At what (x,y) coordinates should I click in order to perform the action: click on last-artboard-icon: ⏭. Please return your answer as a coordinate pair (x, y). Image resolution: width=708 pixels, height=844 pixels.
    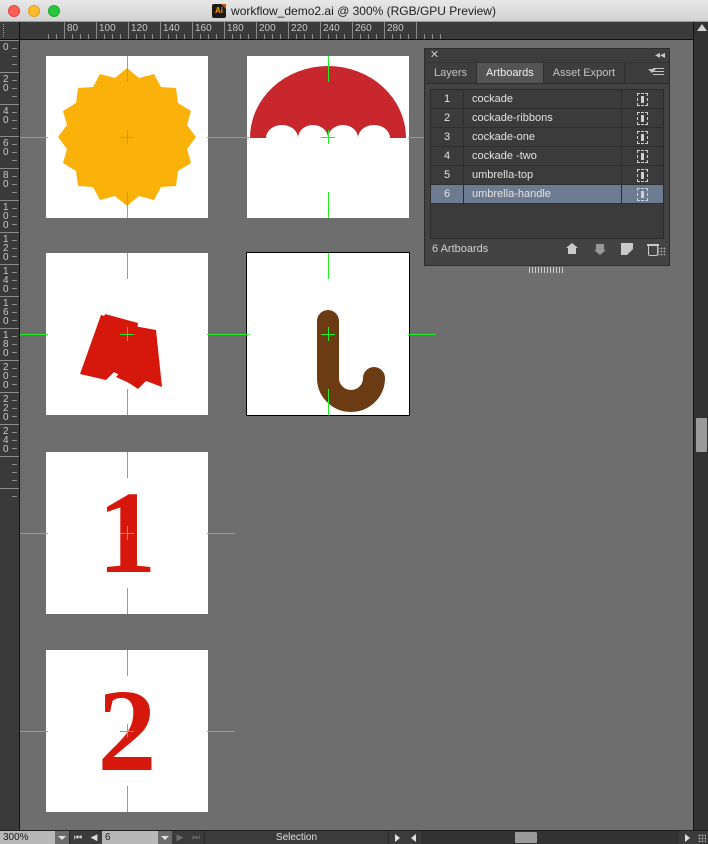
    Looking at the image, I should click on (196, 837).